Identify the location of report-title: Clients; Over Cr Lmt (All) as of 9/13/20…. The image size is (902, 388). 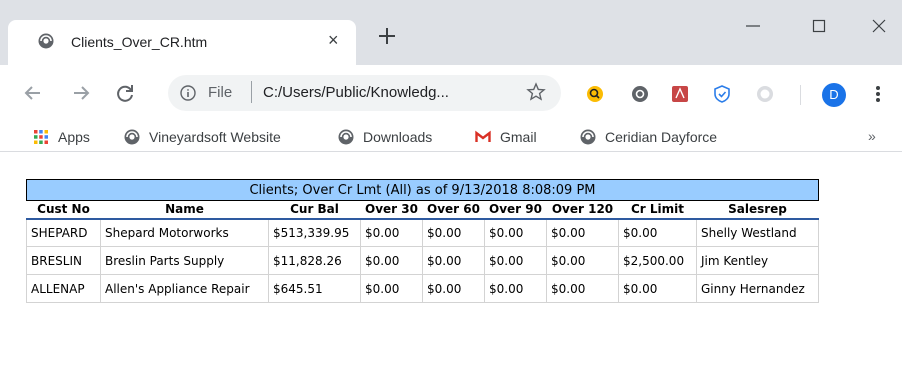
(422, 190).